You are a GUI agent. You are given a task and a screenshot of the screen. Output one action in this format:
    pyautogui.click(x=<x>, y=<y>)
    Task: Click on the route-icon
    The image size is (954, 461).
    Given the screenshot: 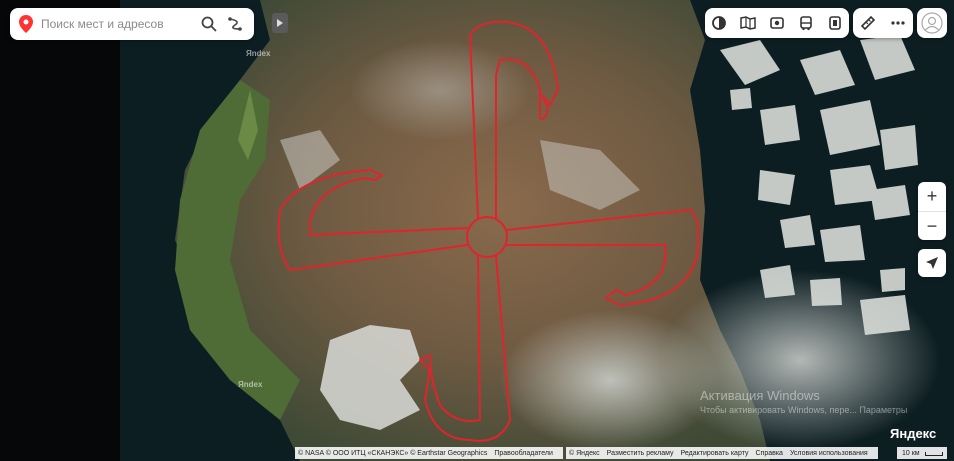 What is the action you would take?
    pyautogui.click(x=235, y=24)
    